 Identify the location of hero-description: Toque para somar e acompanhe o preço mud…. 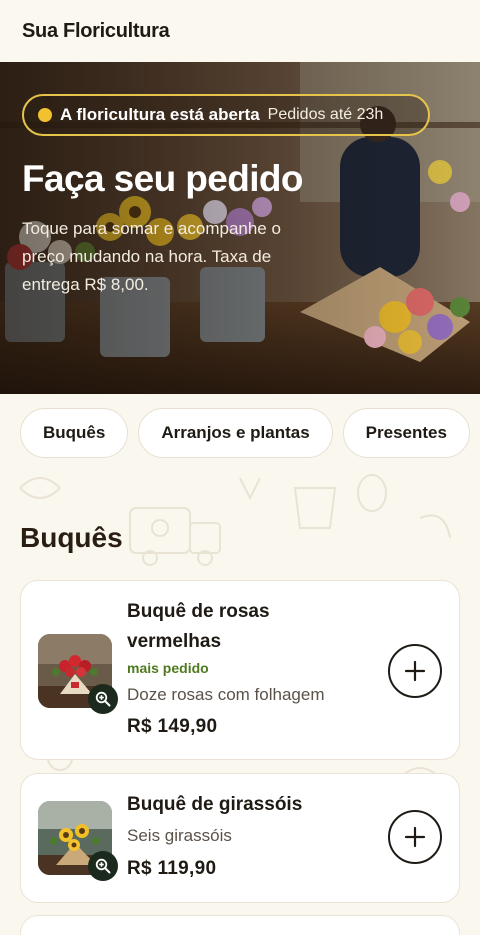
(151, 256).